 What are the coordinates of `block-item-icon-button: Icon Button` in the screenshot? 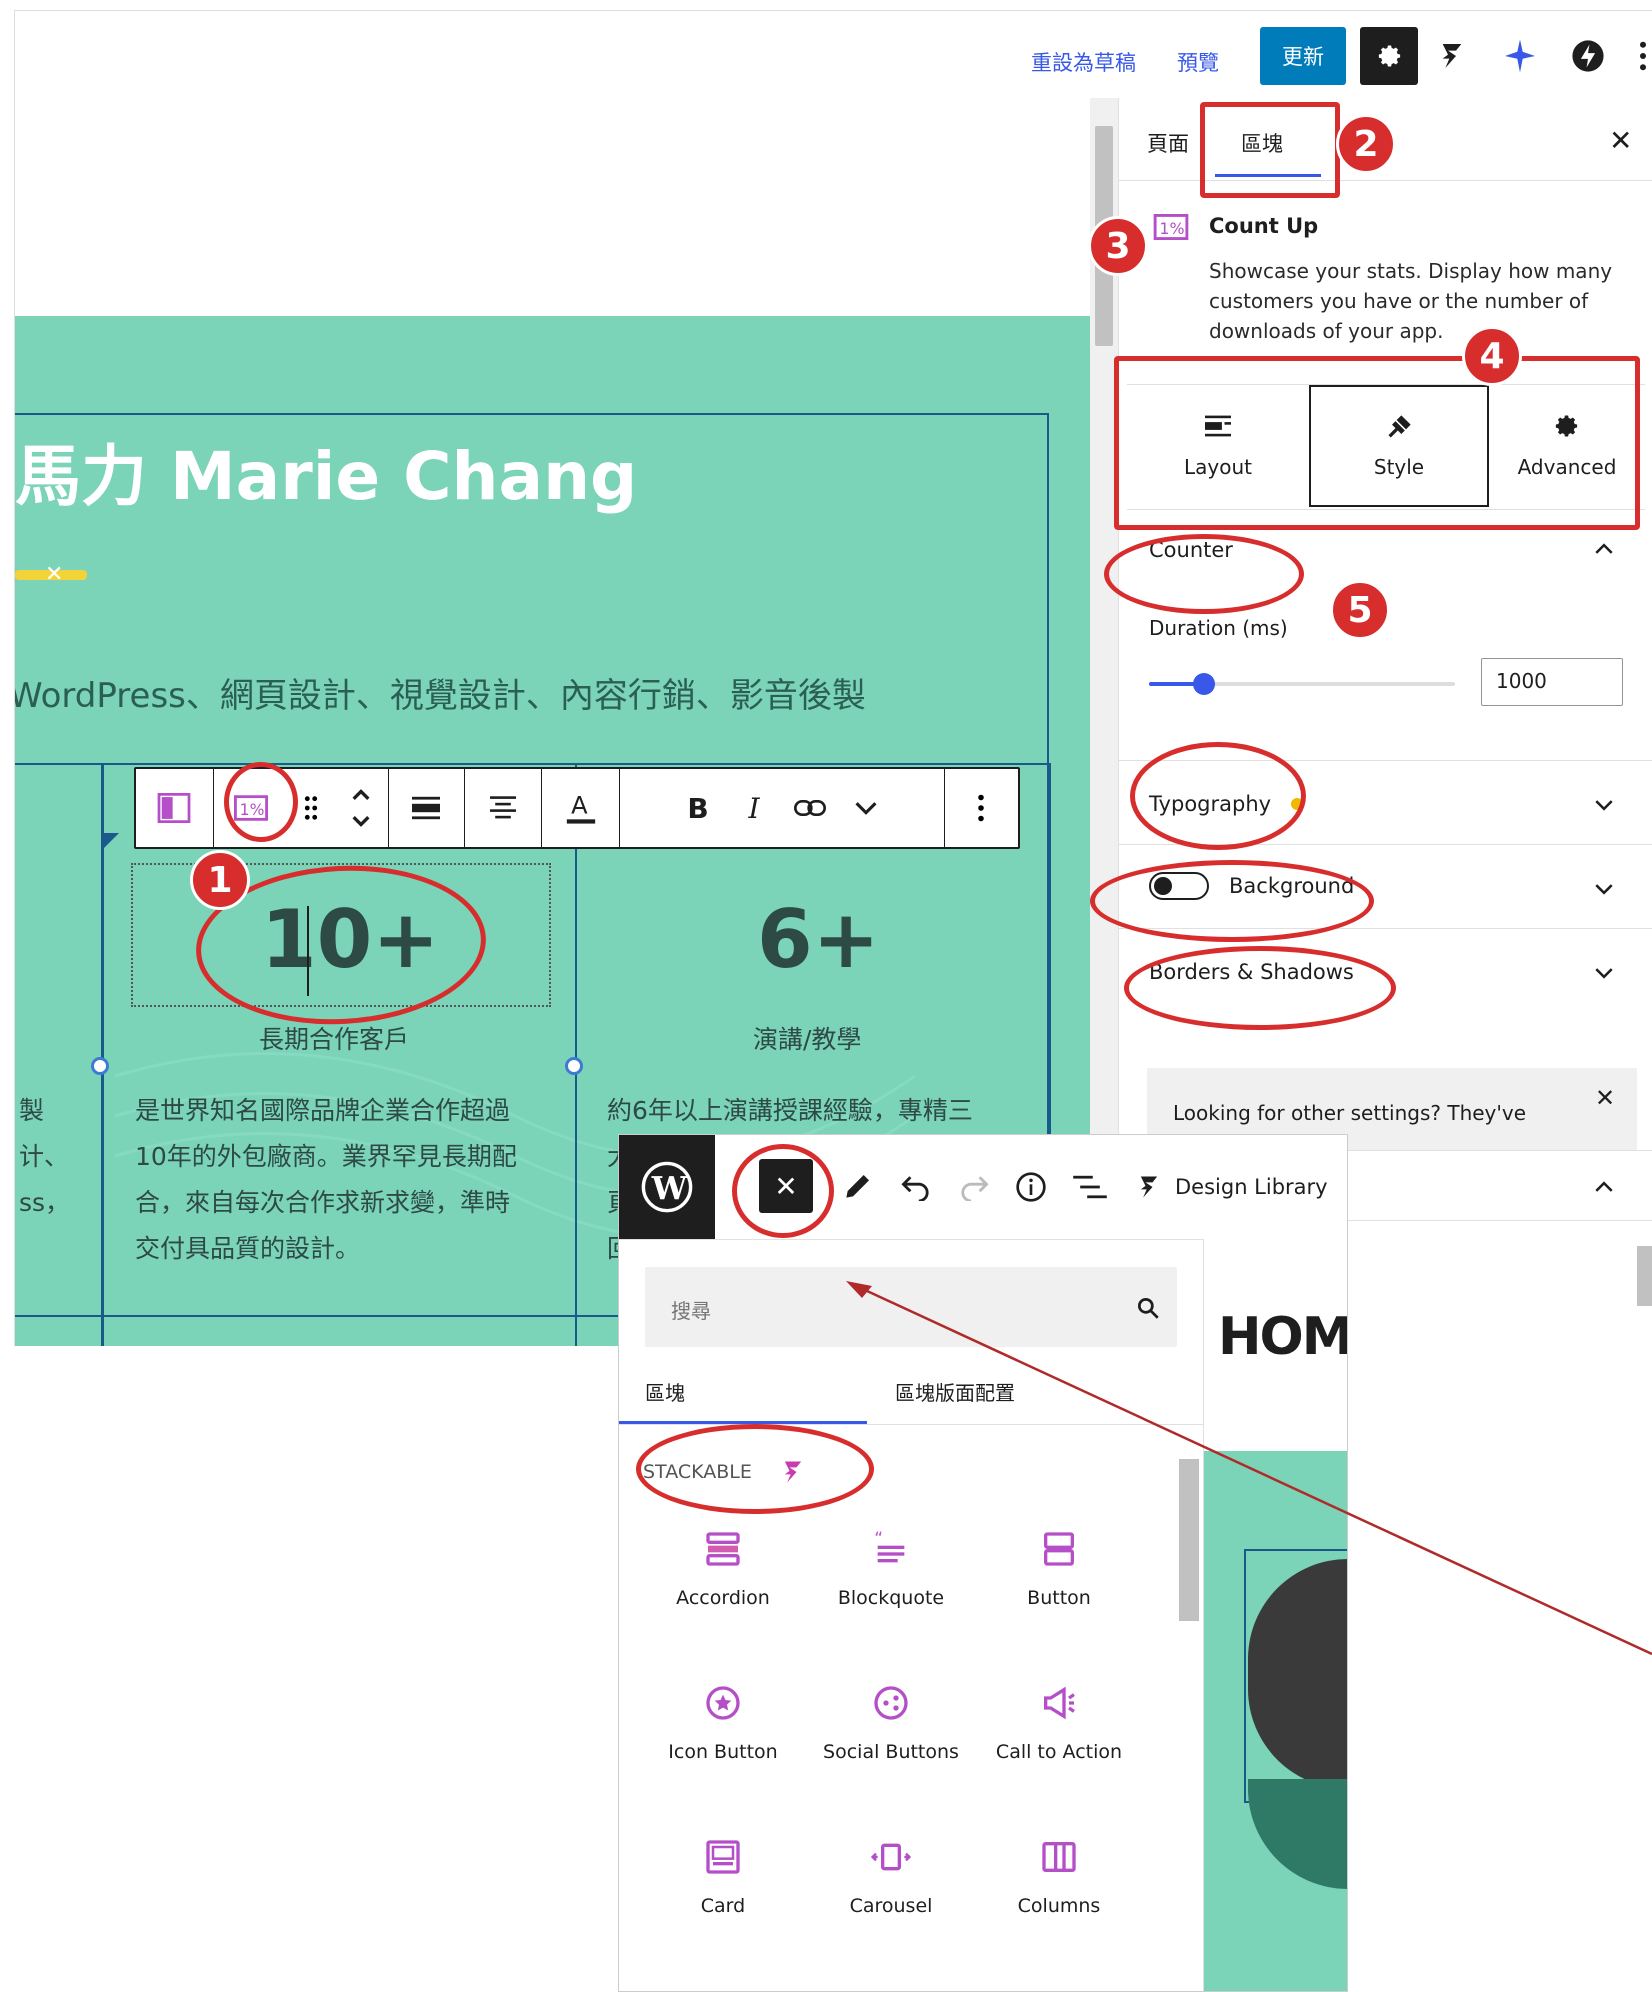 It's located at (723, 1723).